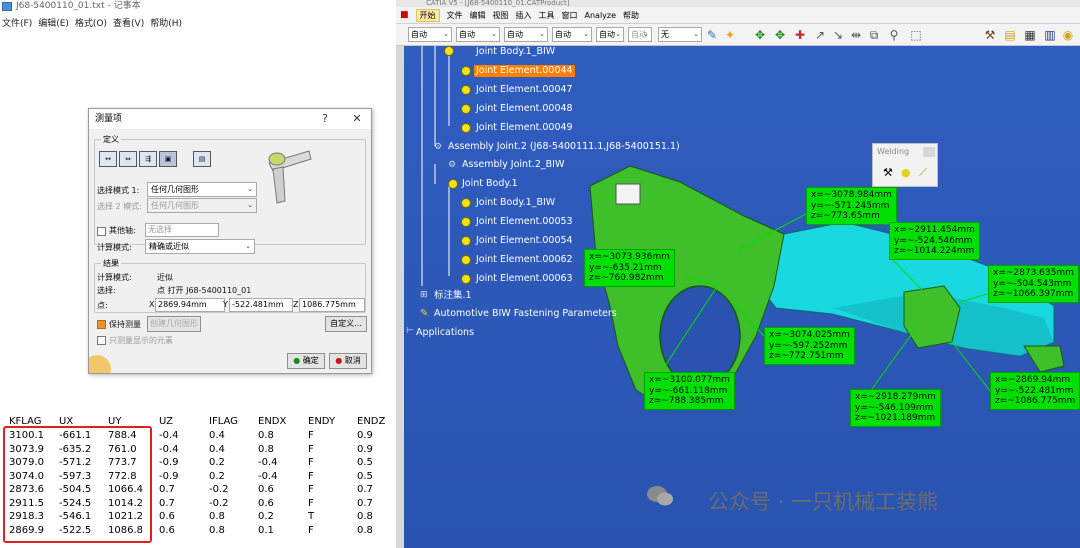 The image size is (1080, 548). What do you see at coordinates (357, 119) in the screenshot?
I see `close-button: ✕` at bounding box center [357, 119].